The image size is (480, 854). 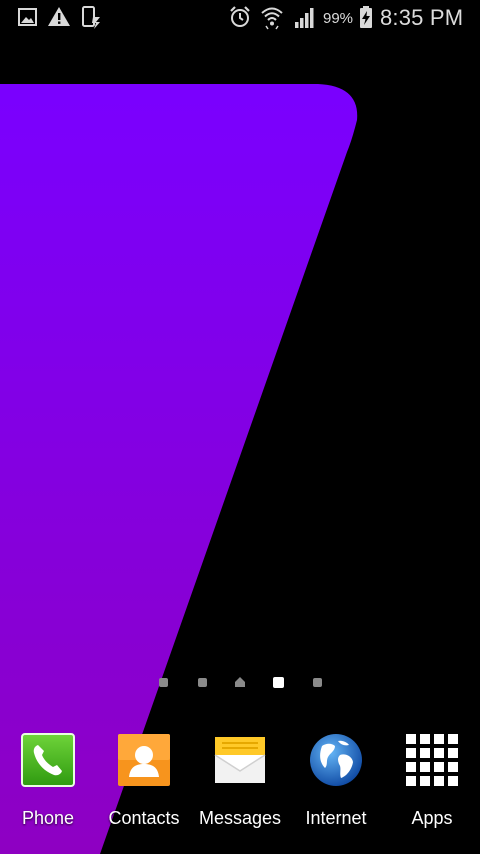 What do you see at coordinates (432, 818) in the screenshot?
I see `apps-label: Apps` at bounding box center [432, 818].